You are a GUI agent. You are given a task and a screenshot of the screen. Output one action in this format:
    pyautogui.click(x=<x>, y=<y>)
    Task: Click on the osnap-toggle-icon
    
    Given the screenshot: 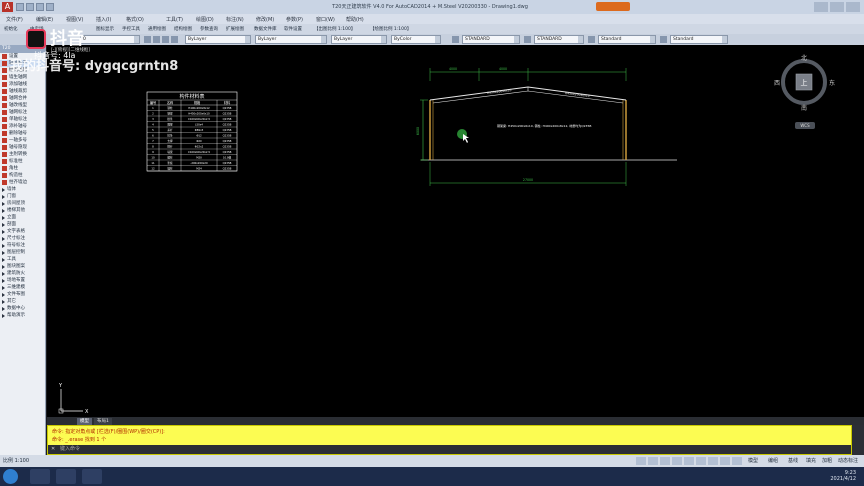 What is the action you would take?
    pyautogui.click(x=689, y=461)
    